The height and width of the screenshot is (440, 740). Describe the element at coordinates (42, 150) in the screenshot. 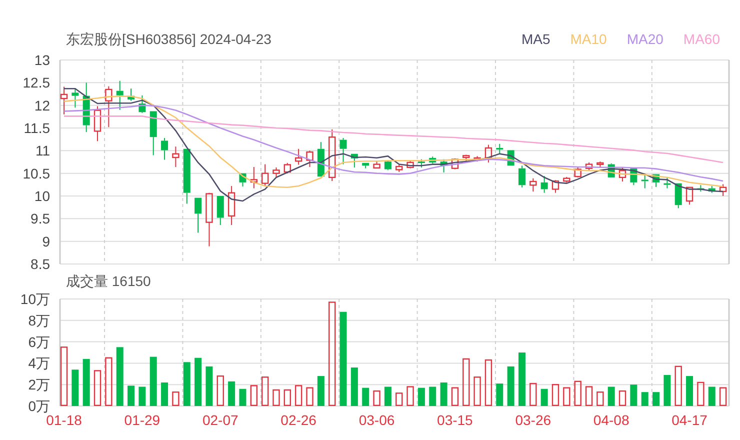

I see `axis-label: 11` at that location.